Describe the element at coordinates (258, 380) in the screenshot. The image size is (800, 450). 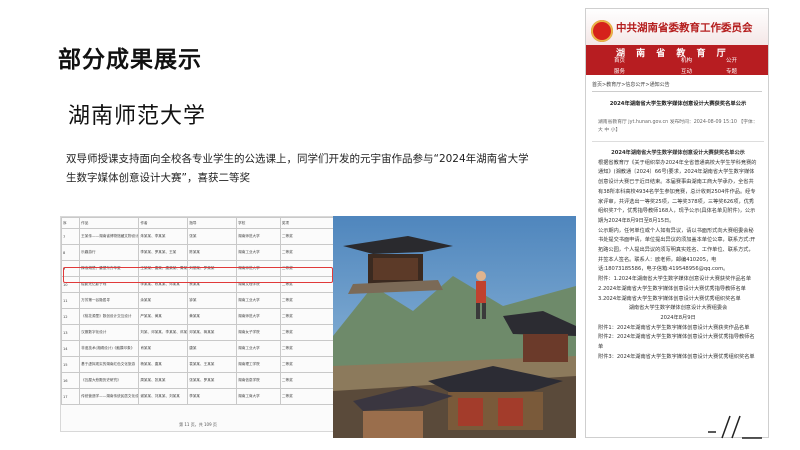
I see `table-cell: 湖南信息学院` at that location.